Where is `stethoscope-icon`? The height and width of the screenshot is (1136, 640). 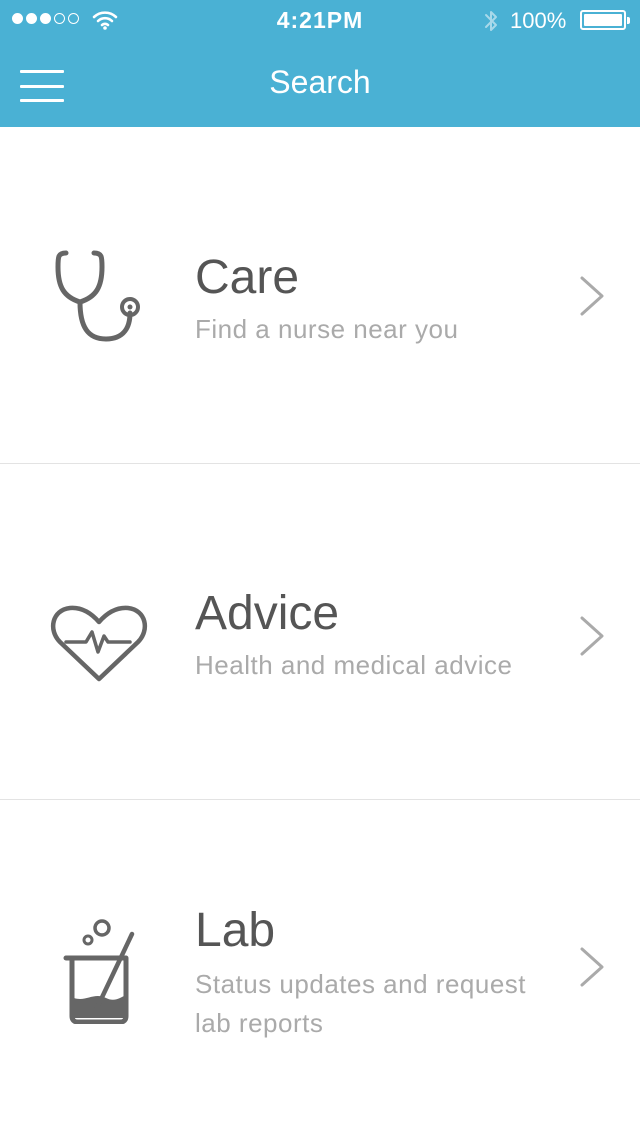 stethoscope-icon is located at coordinates (97, 296).